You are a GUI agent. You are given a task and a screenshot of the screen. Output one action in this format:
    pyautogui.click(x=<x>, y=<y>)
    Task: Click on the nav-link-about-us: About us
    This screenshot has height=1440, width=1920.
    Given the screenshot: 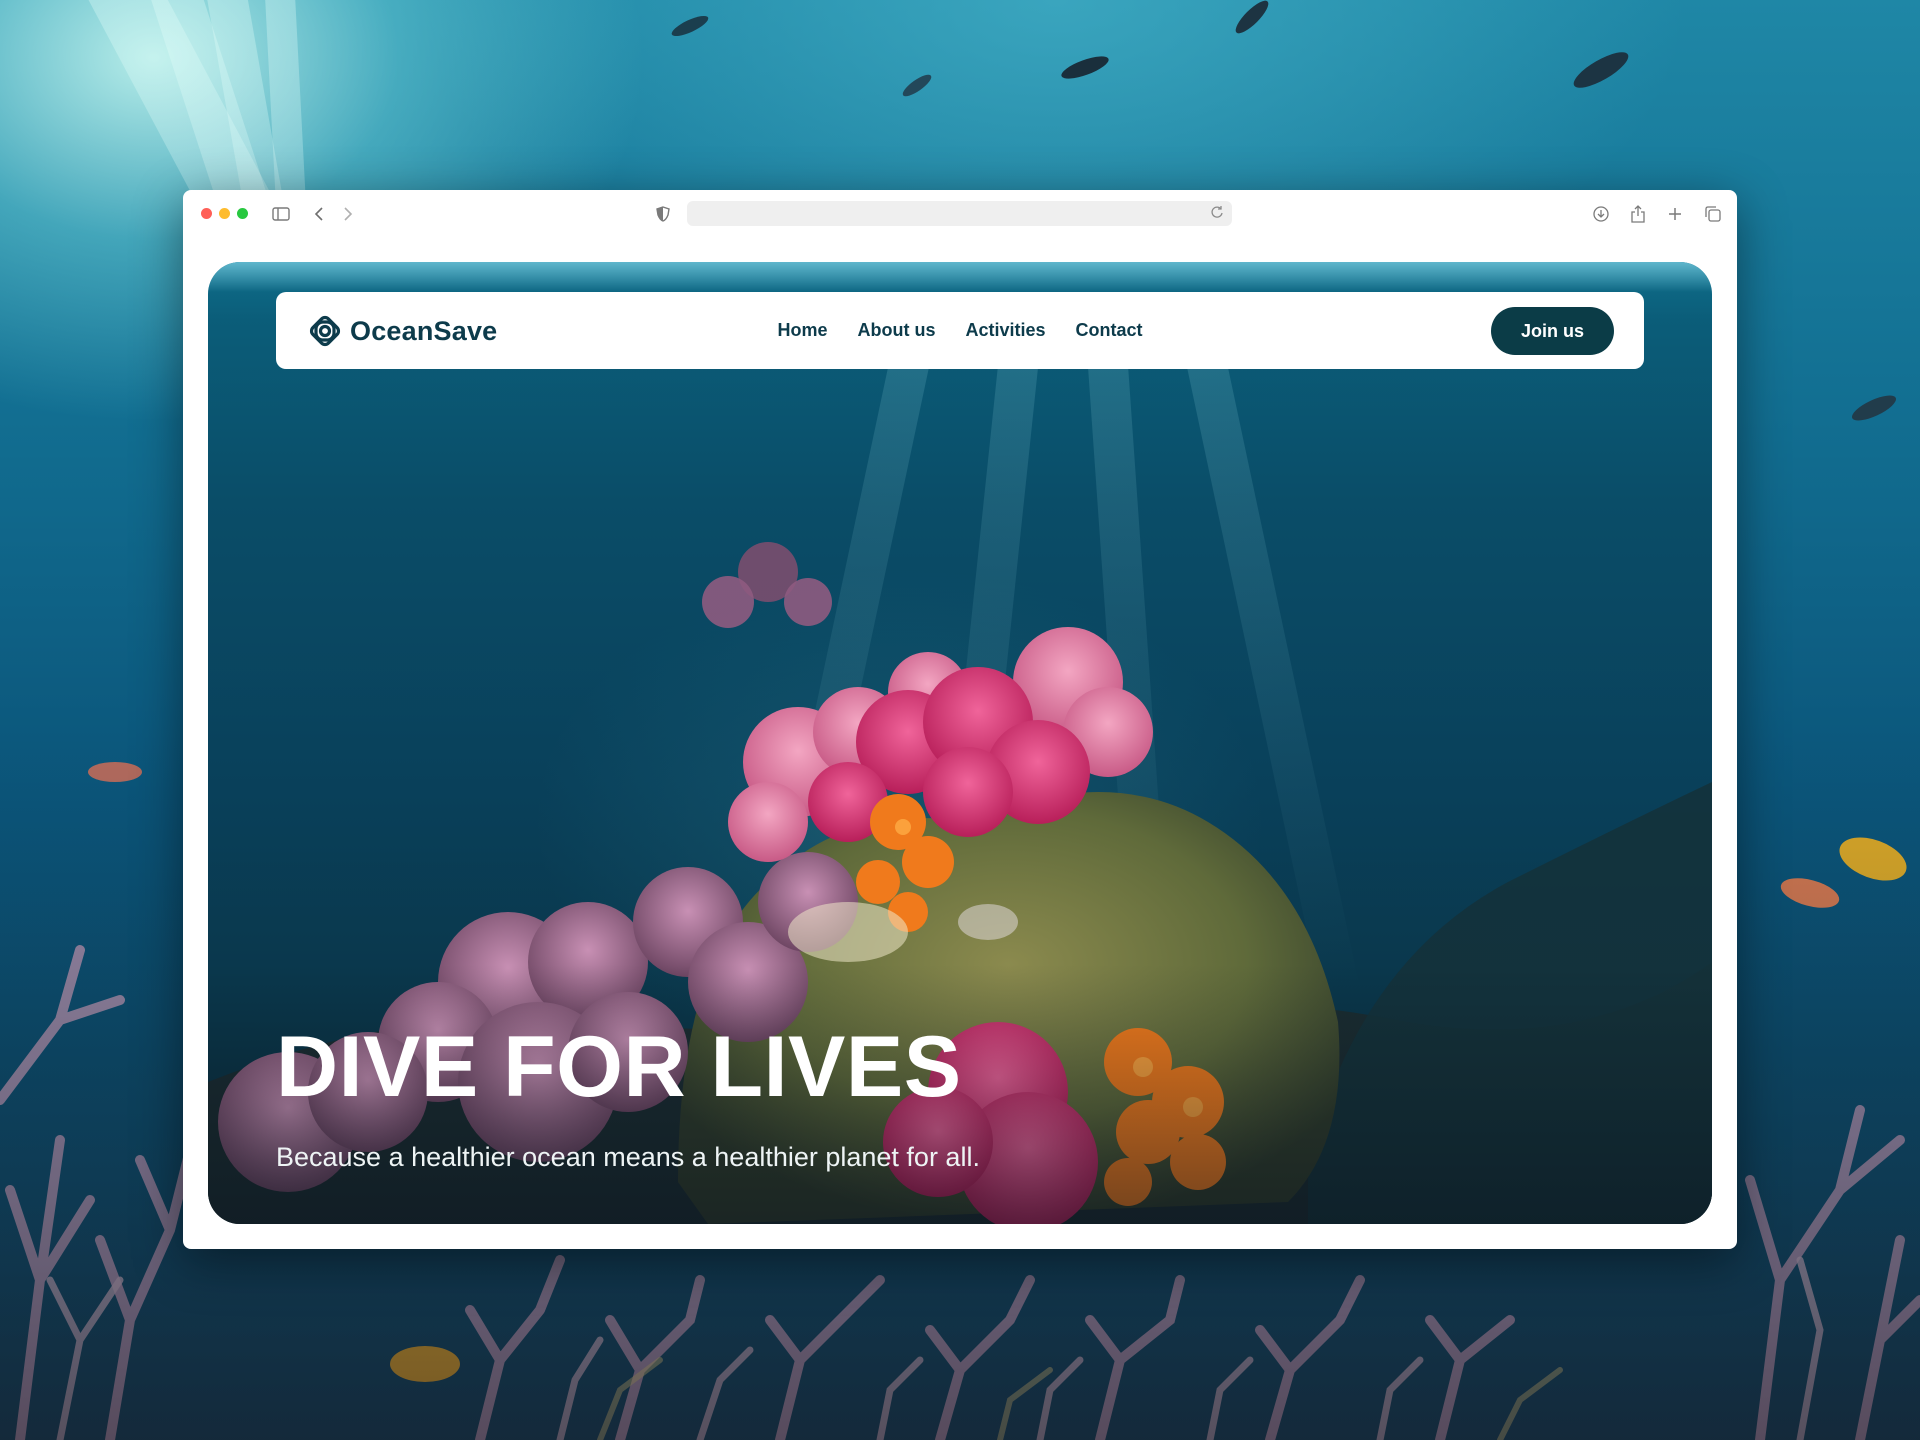 What is the action you would take?
    pyautogui.click(x=896, y=330)
    